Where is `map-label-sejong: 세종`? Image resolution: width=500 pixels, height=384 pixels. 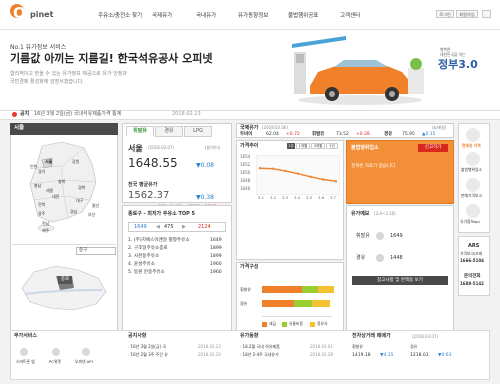
map-label-sejong: 세종 is located at coordinates (49, 191).